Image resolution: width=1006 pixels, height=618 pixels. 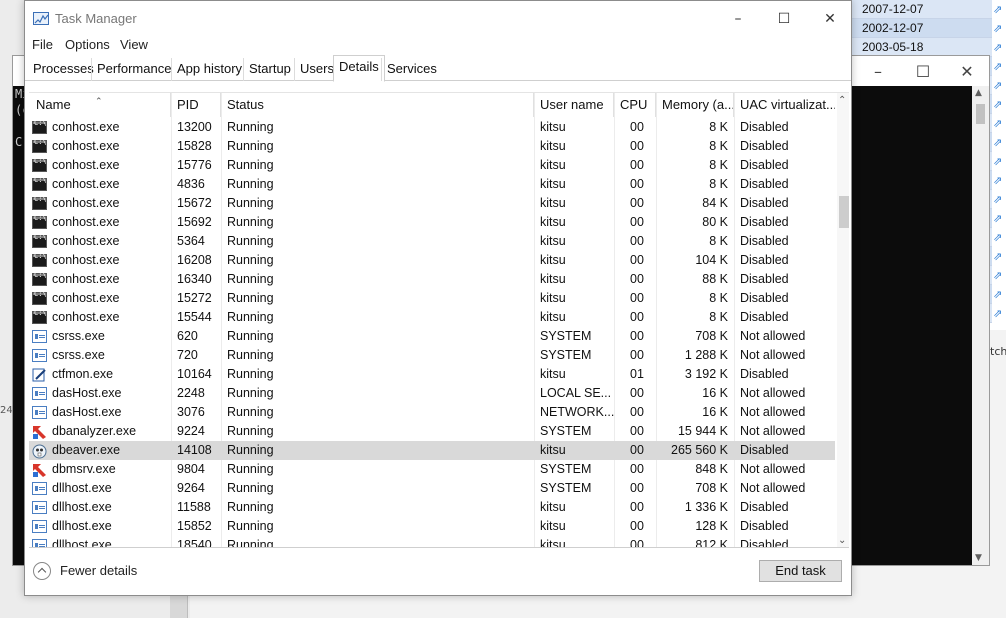 What do you see at coordinates (87, 44) in the screenshot?
I see `menu-options: Options` at bounding box center [87, 44].